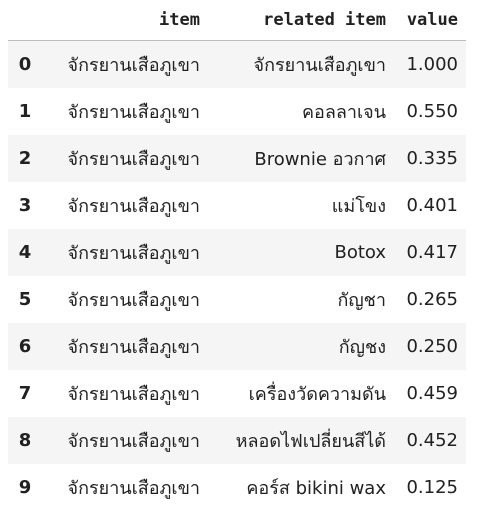 The image size is (493, 520). Describe the element at coordinates (237, 111) in the screenshot. I see `table-row: 1 จักรยานเสือภูเขา คอลลาเจน 0.550` at that location.